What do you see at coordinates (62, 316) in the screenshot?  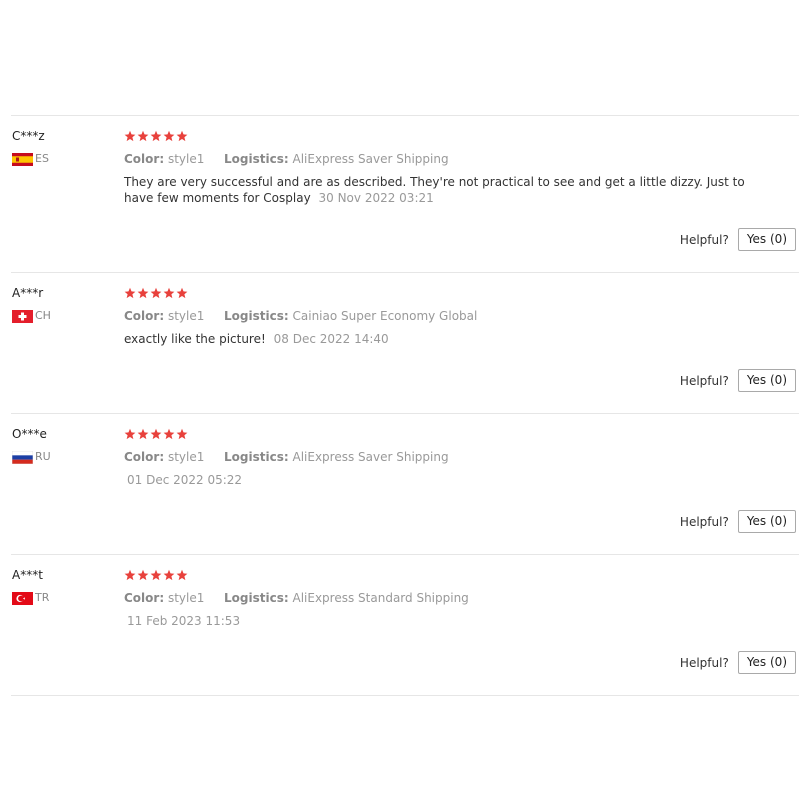 I see `reviewer-country: CH` at bounding box center [62, 316].